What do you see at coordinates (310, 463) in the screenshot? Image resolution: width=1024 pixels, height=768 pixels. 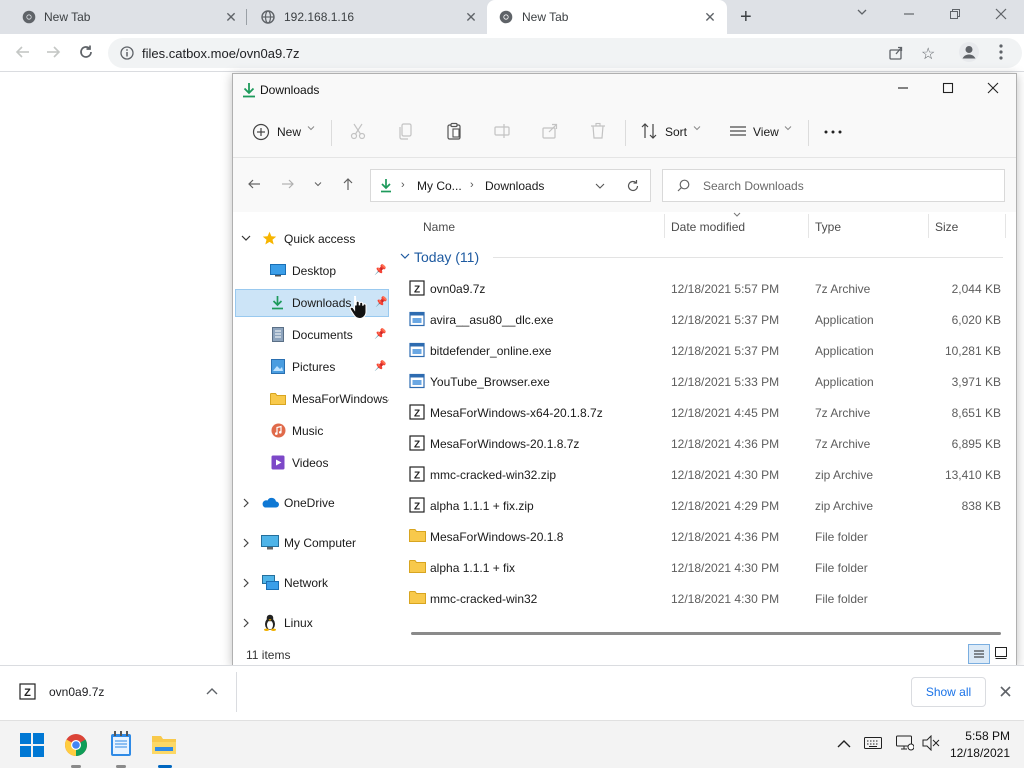 I see `nav-item-videos: Videos` at bounding box center [310, 463].